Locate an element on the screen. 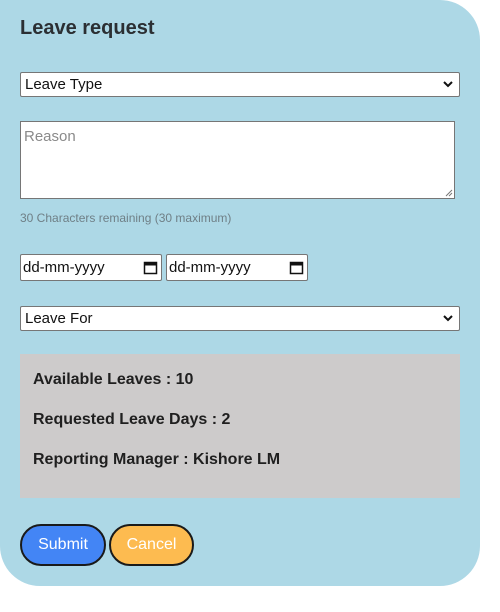  leave-type-selected-value: Leave Type is located at coordinates (64, 84).